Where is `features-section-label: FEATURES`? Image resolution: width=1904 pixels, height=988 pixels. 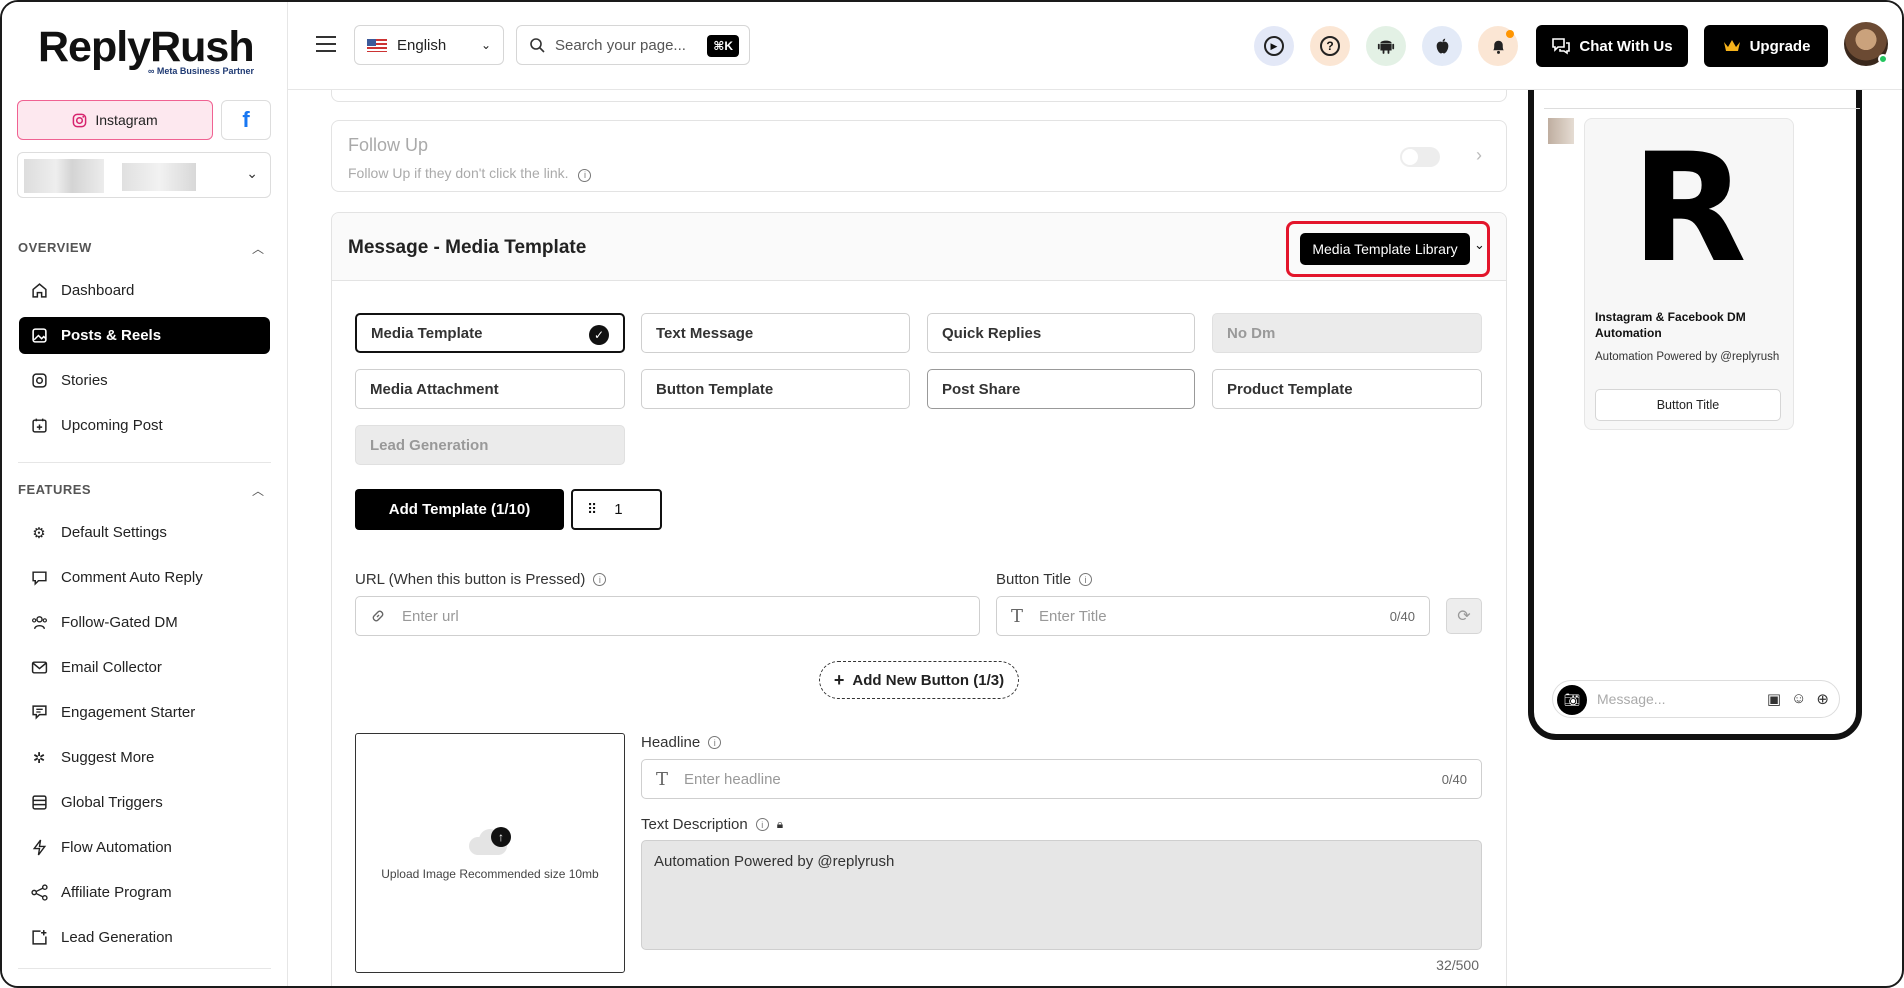
features-section-label: FEATURES is located at coordinates (55, 489).